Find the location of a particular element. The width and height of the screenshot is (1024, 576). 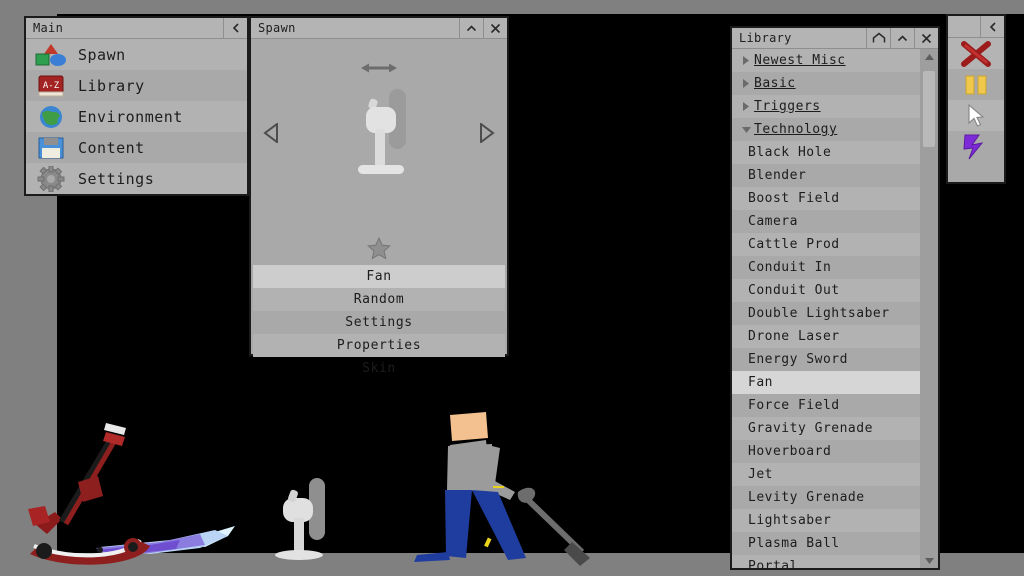

sidebar-item-environment-label: Environment is located at coordinates (130, 116).